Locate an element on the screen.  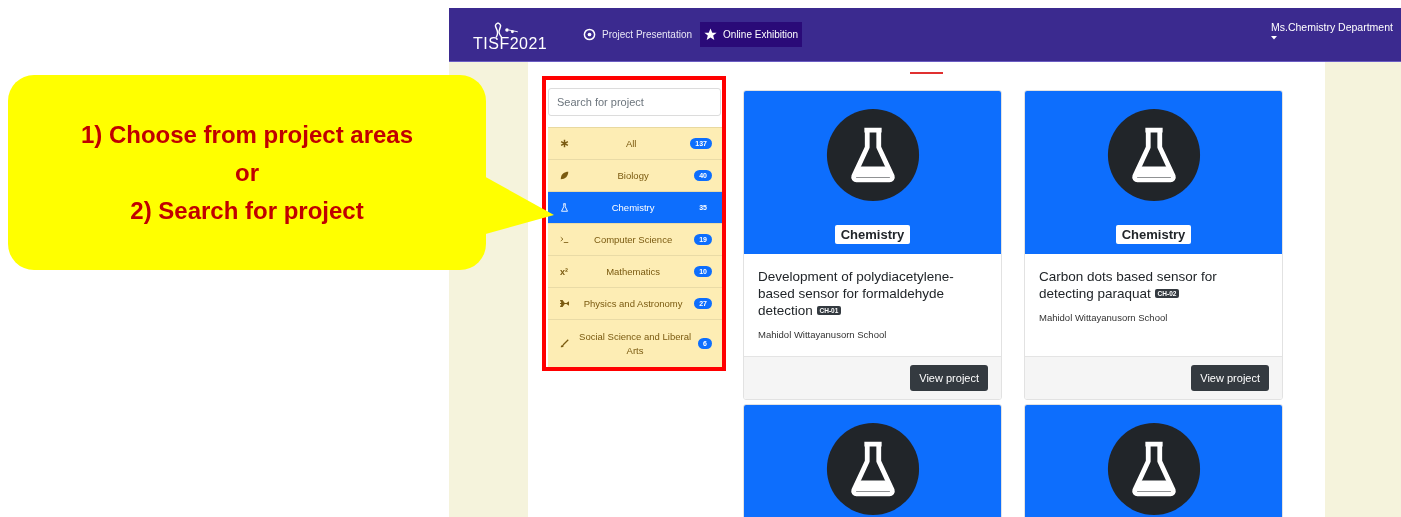
site-logo: TISF2021 is located at coordinates (514, 36).